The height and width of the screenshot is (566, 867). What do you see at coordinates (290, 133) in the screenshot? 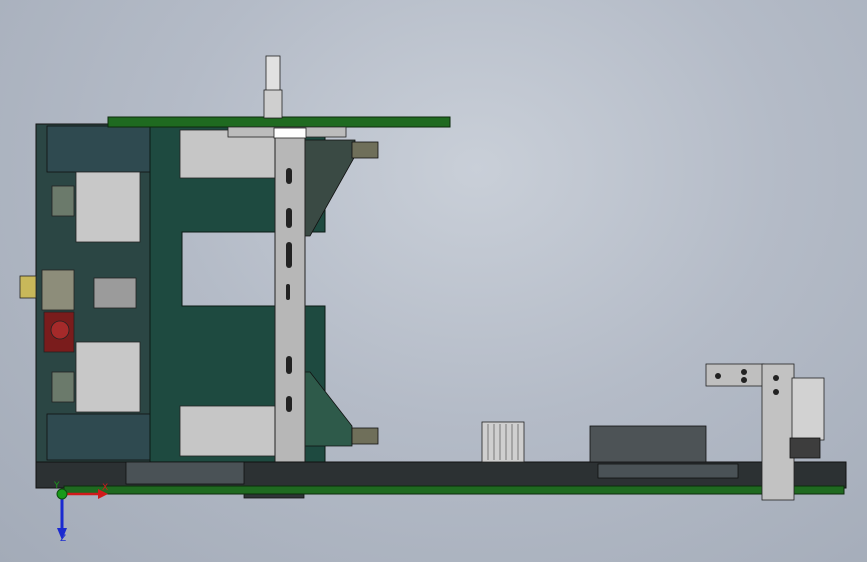
I see `column-top-cap` at bounding box center [290, 133].